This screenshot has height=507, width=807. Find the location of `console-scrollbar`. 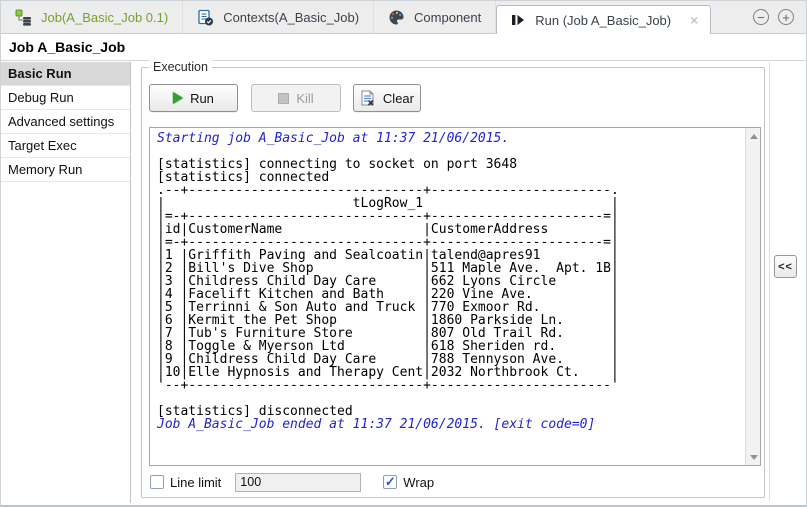

console-scrollbar is located at coordinates (752, 296).